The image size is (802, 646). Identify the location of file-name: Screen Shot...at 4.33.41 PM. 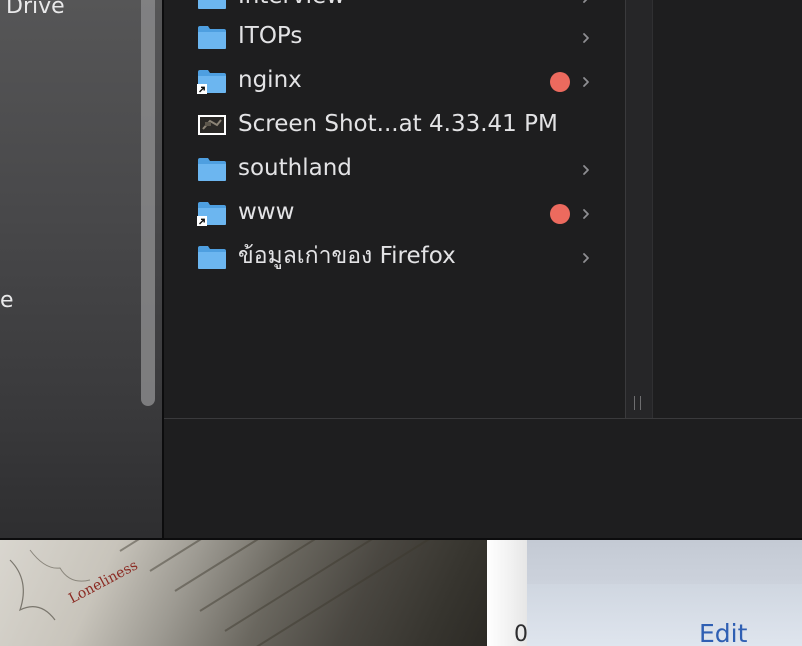
(398, 124).